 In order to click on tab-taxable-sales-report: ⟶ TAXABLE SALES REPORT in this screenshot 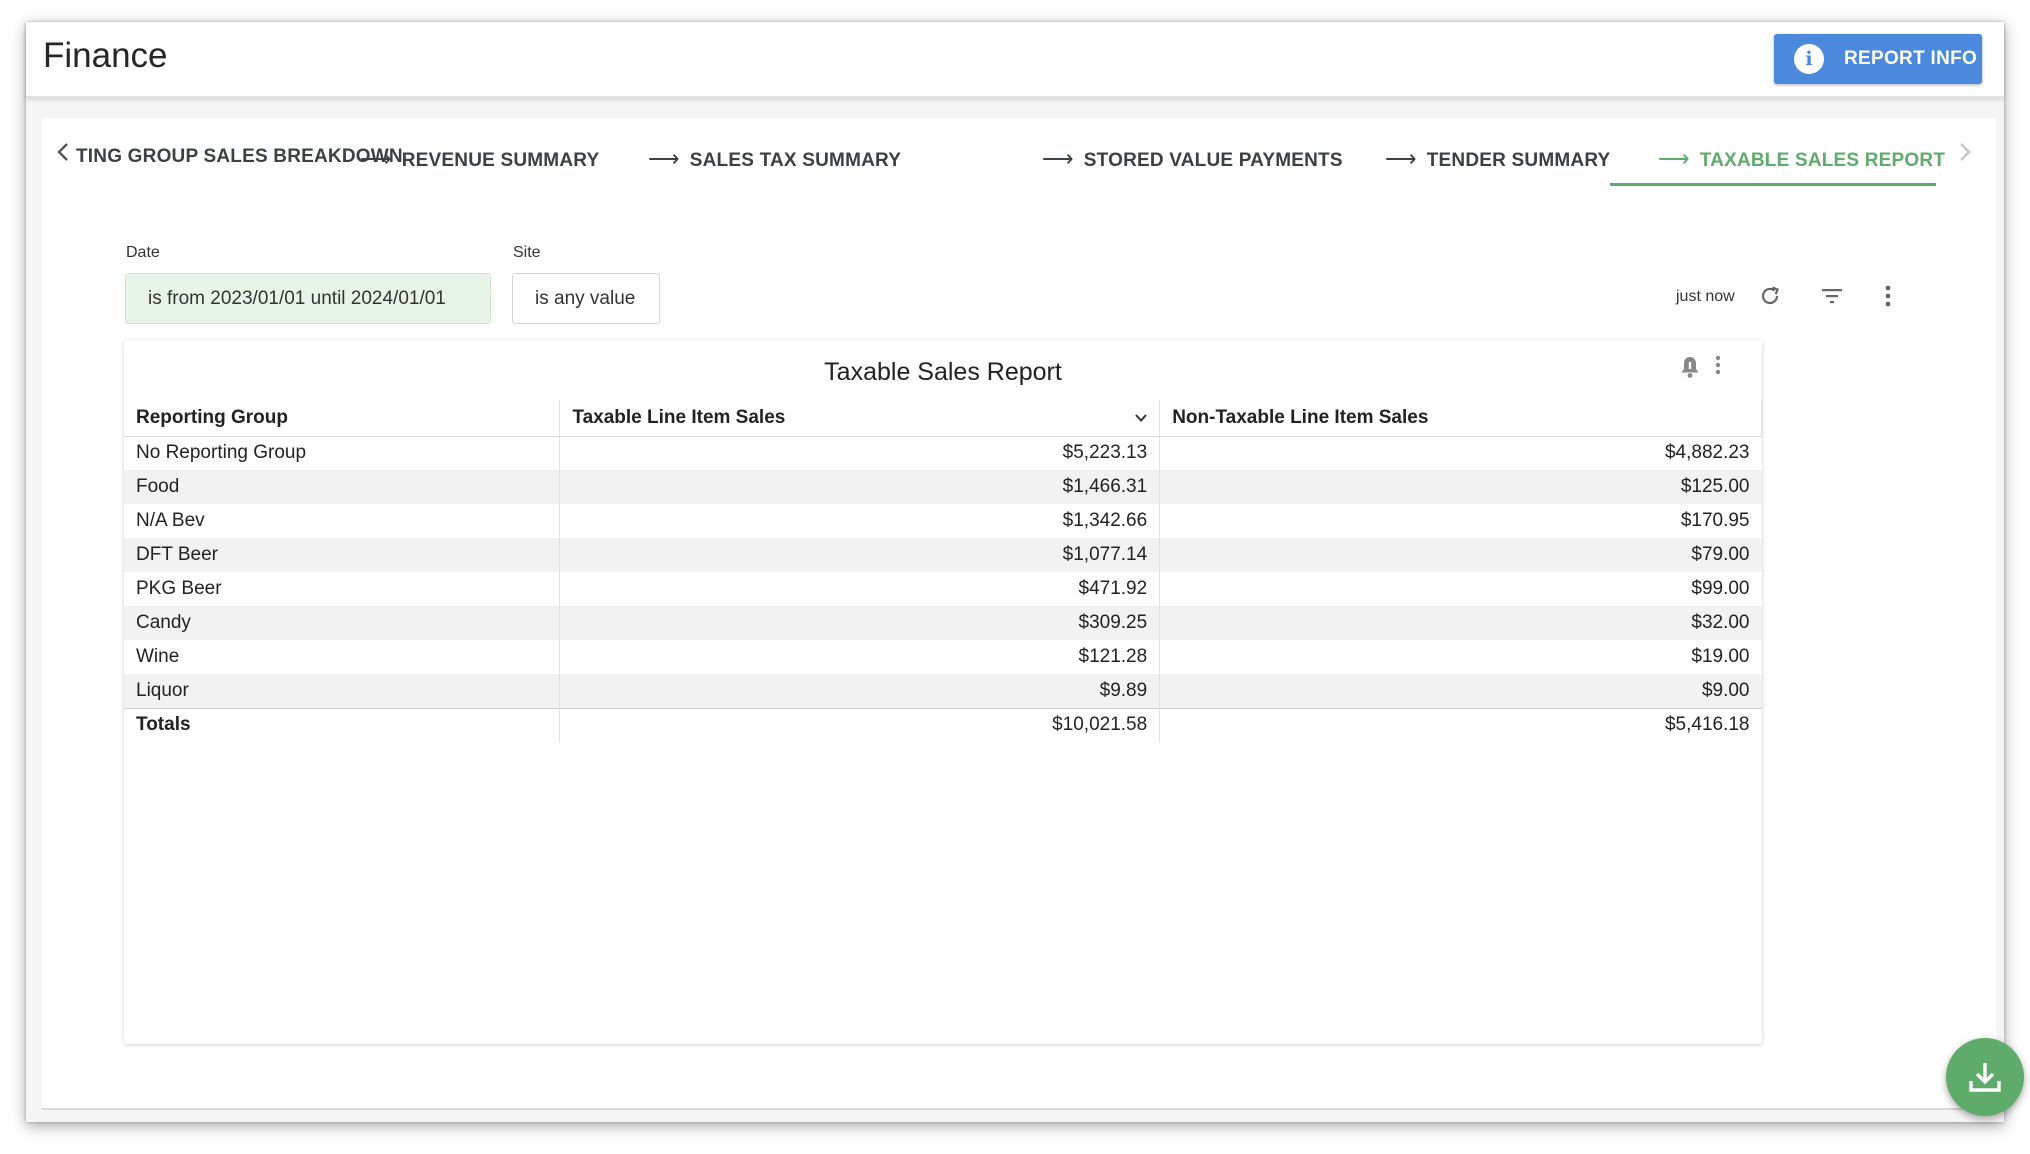, I will do `click(1801, 159)`.